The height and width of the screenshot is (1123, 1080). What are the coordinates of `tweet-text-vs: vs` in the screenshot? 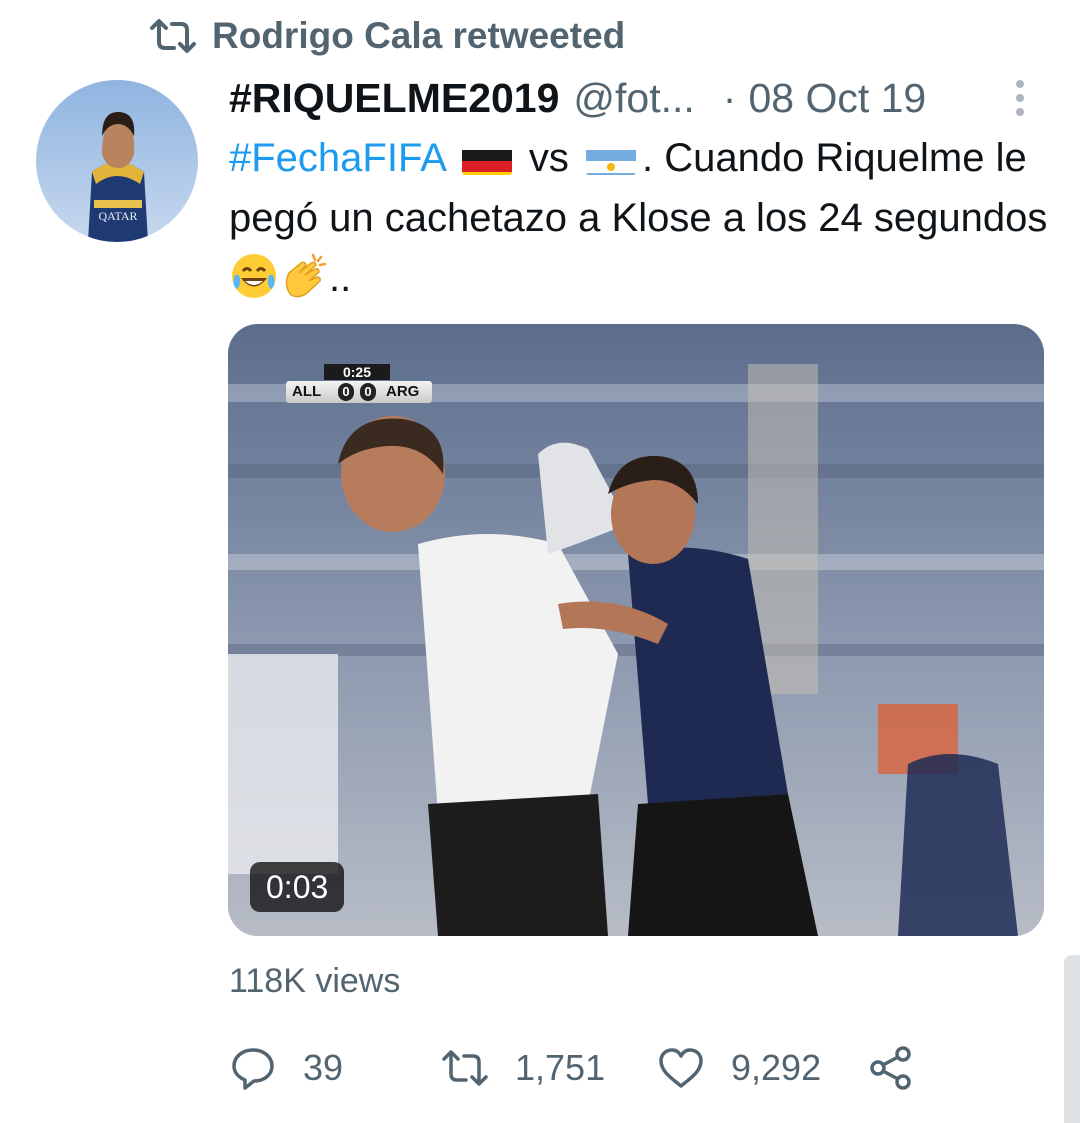 It's located at (548, 158).